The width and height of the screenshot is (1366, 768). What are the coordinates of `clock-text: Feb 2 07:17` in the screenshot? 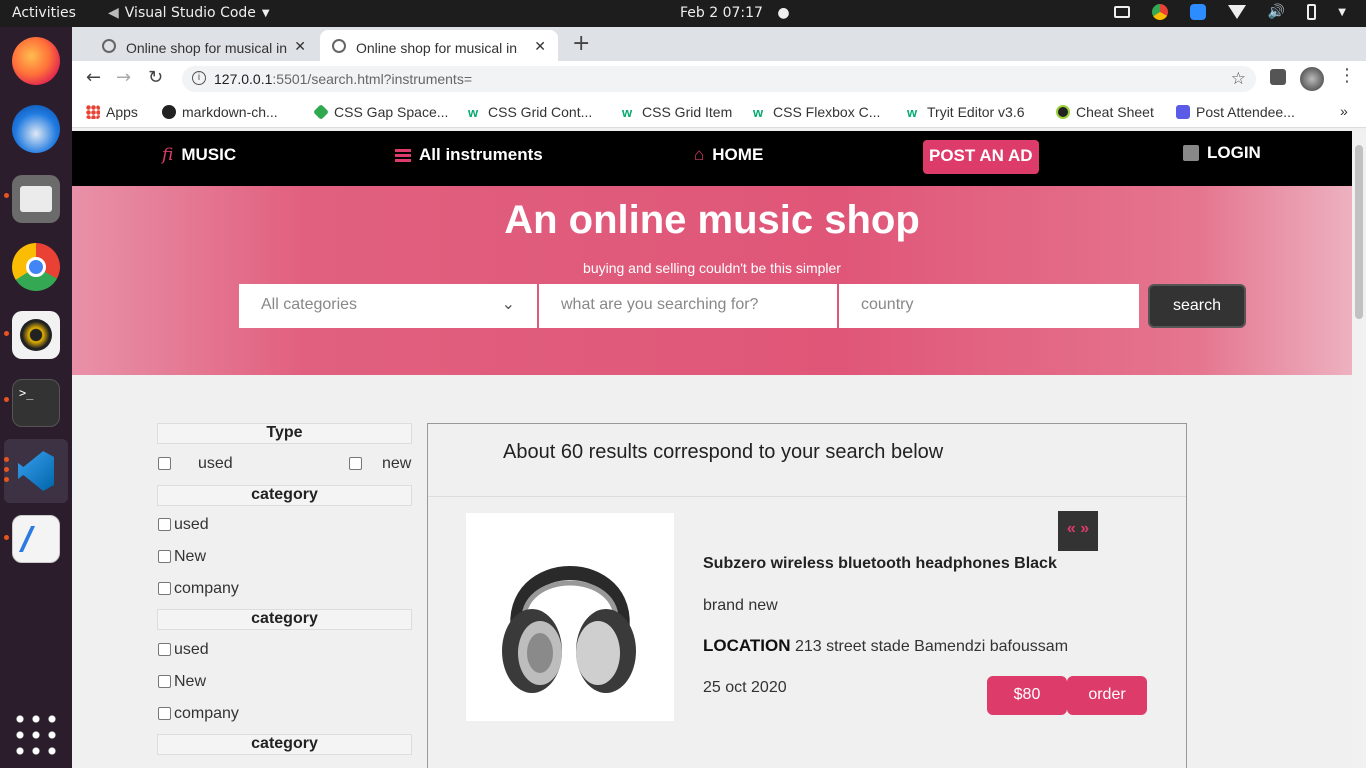 It's located at (721, 13).